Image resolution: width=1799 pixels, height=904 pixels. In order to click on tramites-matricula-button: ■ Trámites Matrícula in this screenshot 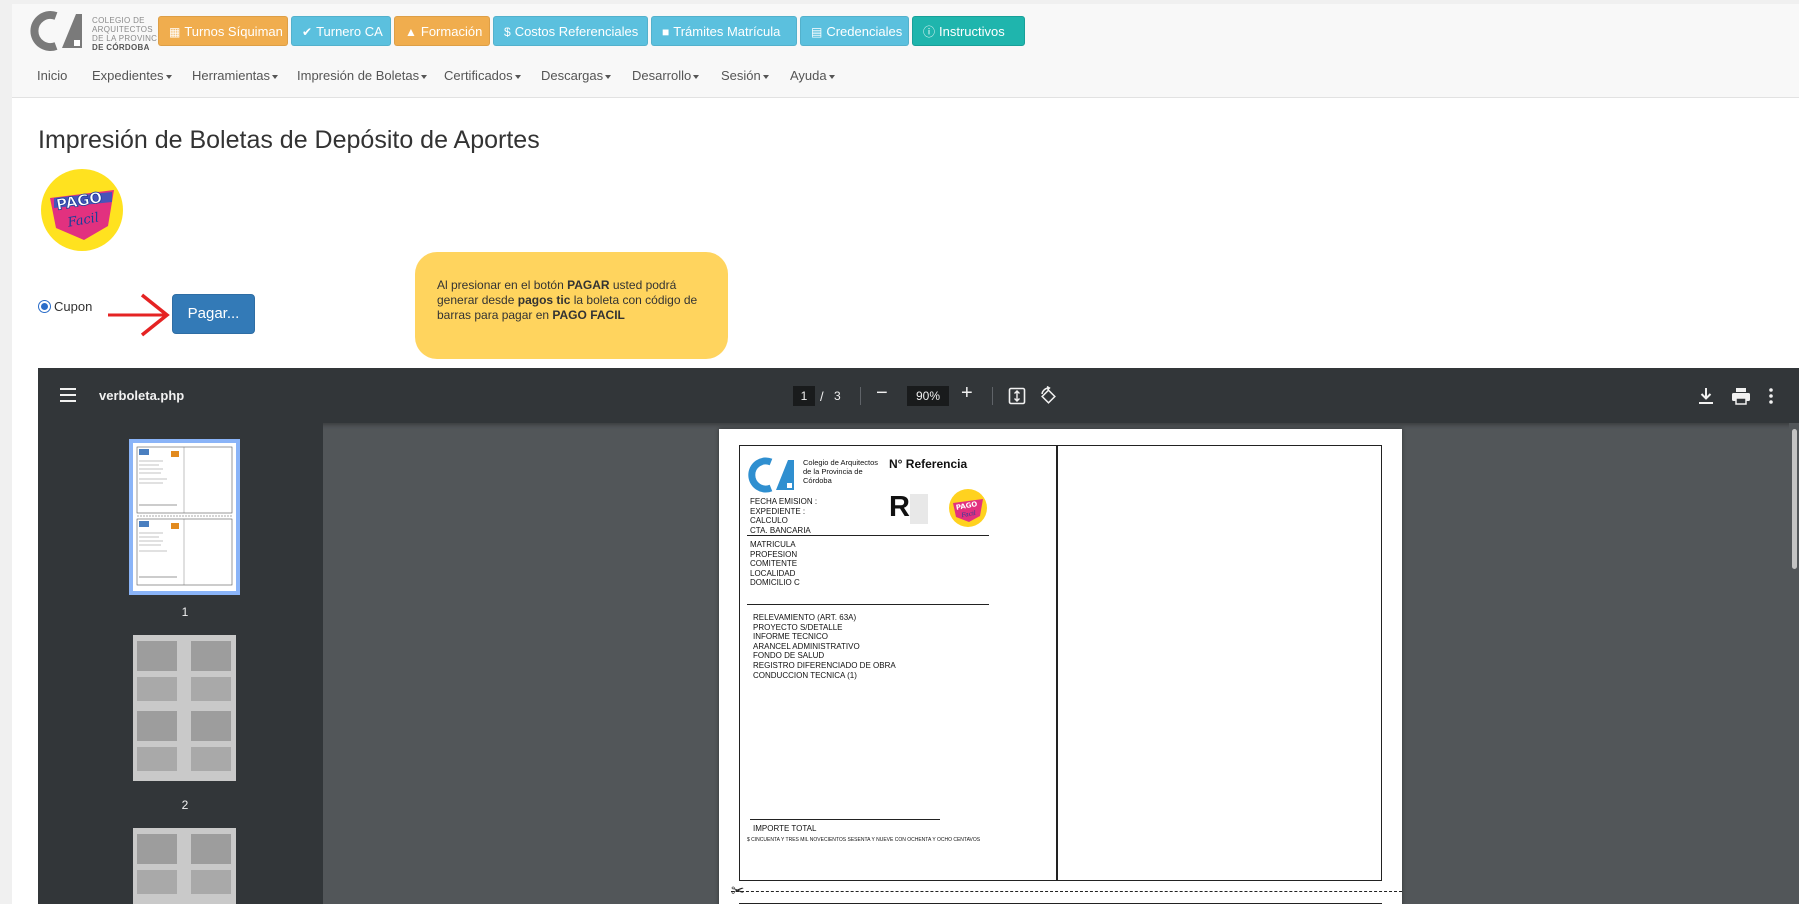, I will do `click(724, 31)`.